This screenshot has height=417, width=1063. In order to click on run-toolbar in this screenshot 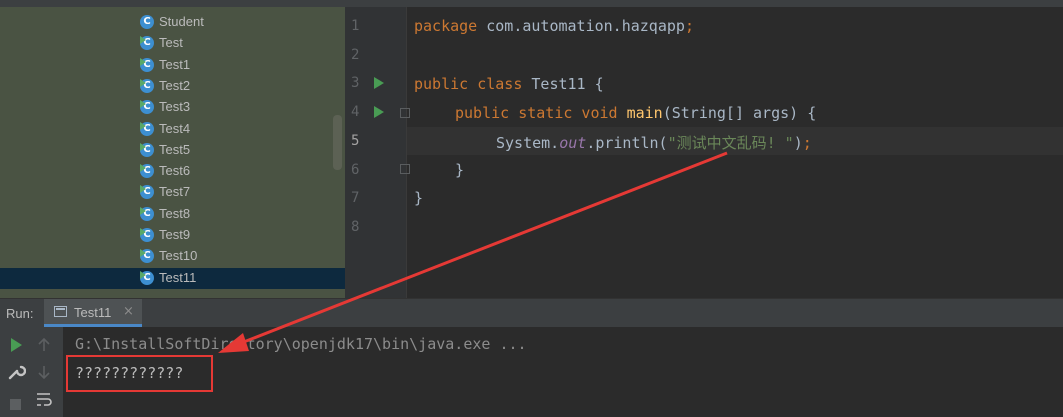, I will do `click(31, 372)`.